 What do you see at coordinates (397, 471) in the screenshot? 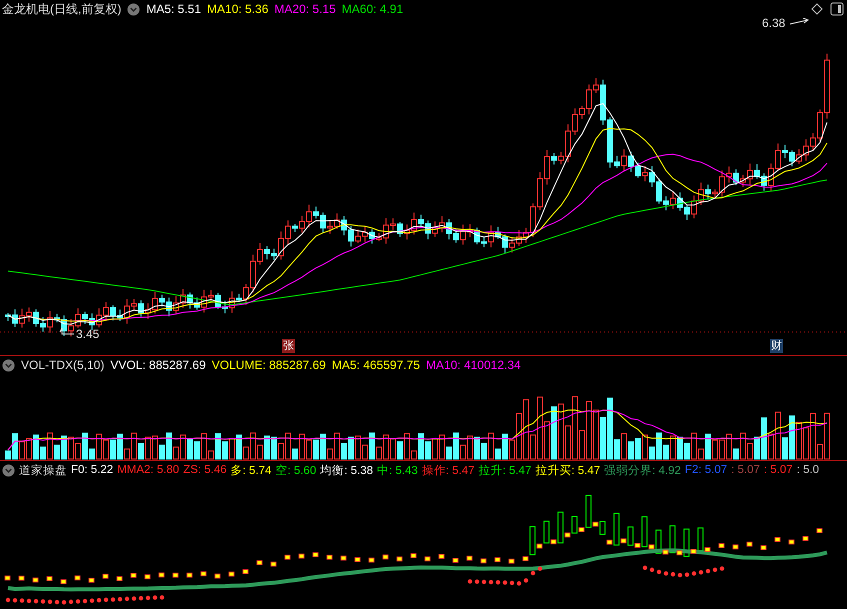
I see `indicator-value: 中: 5.43` at bounding box center [397, 471].